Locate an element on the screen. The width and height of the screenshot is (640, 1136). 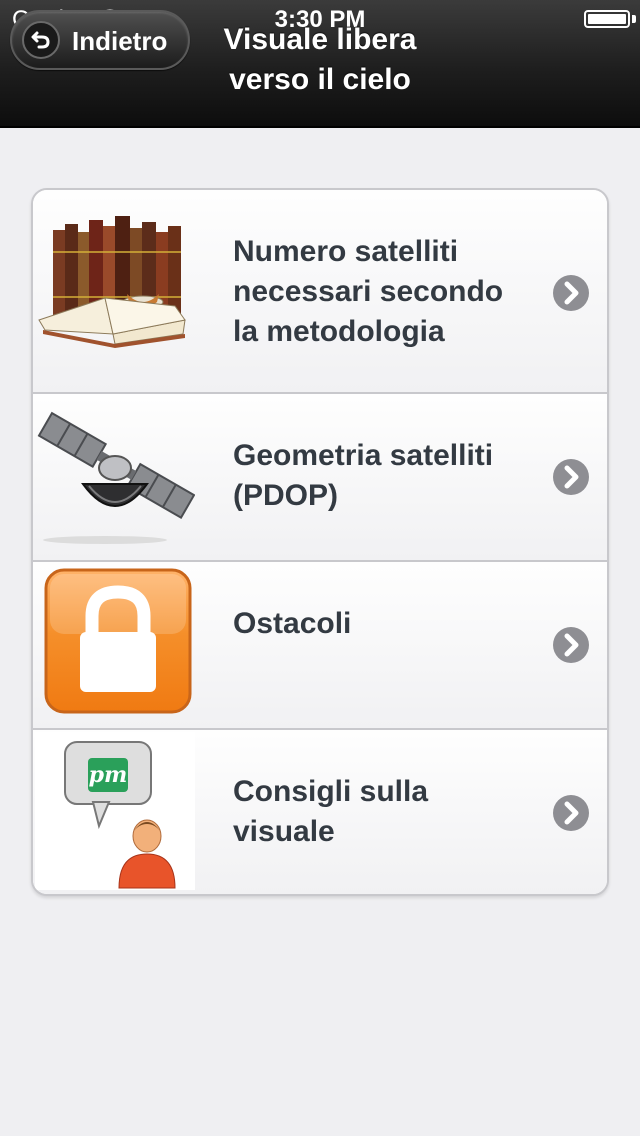
back-button-label: Indietro is located at coordinates (120, 41).